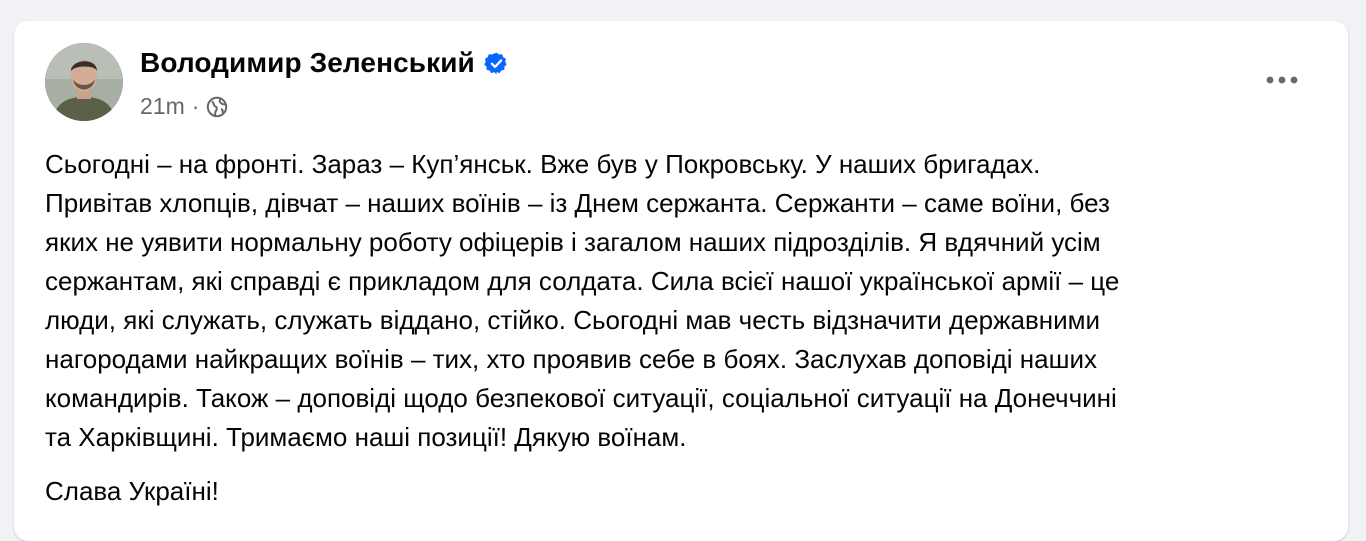  I want to click on post-meta: 21m ·, so click(184, 106).